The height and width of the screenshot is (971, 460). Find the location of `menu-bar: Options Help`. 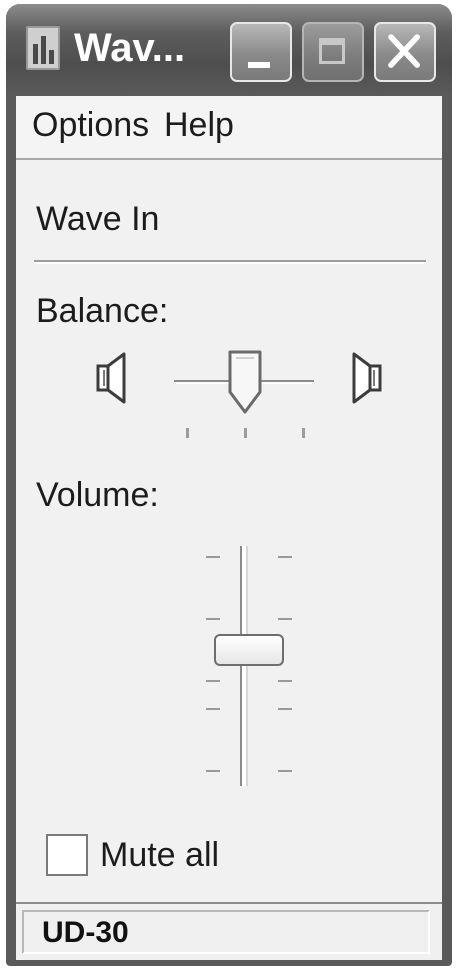

menu-bar: Options Help is located at coordinates (229, 128).